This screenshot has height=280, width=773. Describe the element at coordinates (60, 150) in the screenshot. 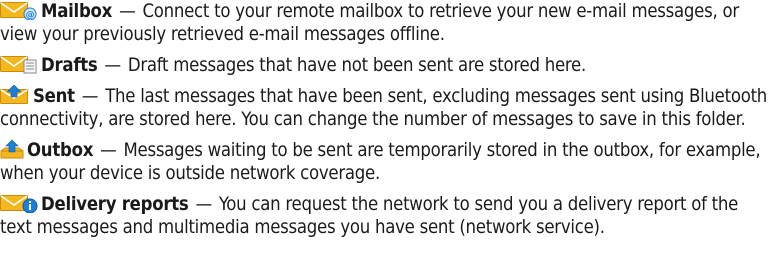

I see `entry-term: Outbox` at that location.